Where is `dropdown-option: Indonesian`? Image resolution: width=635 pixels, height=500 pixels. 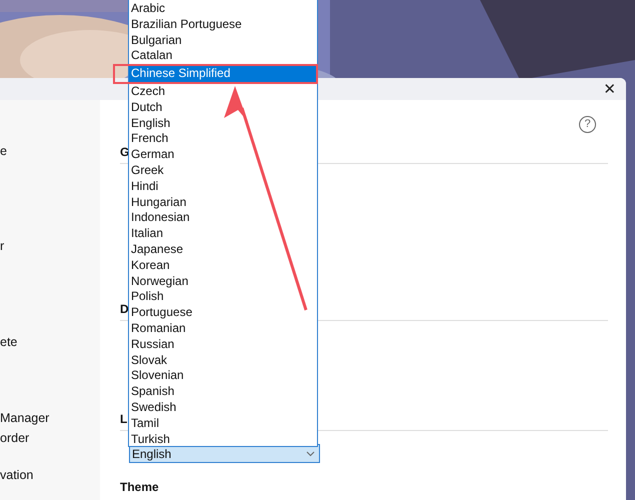
dropdown-option: Indonesian is located at coordinates (223, 218).